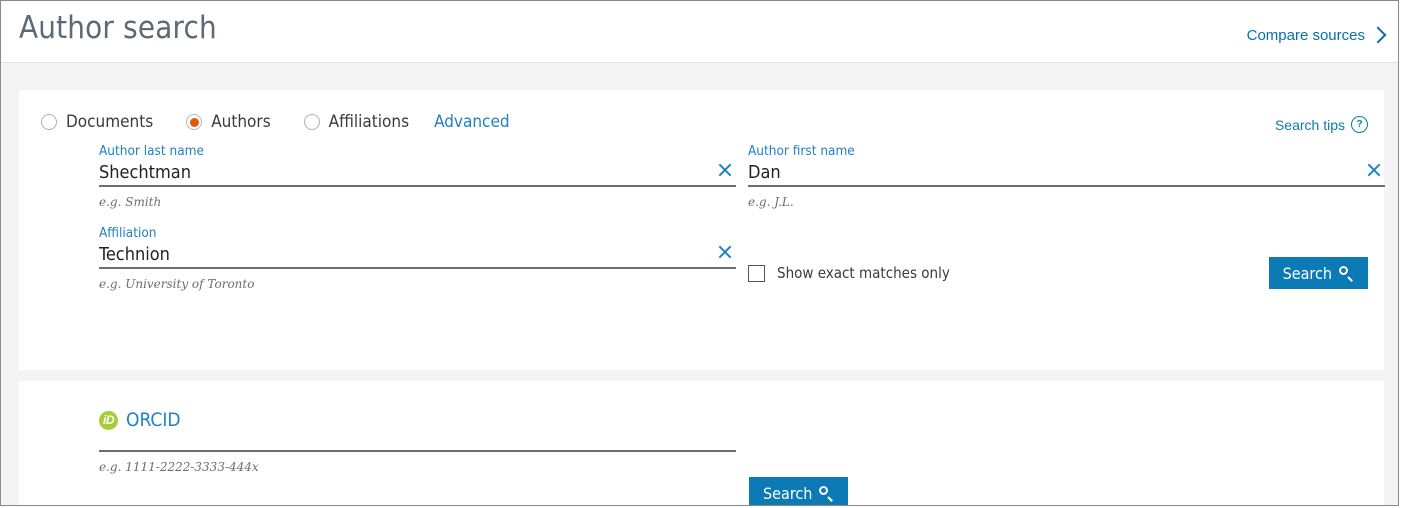 The image size is (1401, 508). Describe the element at coordinates (1309, 124) in the screenshot. I see `search-tips-label: Search tips` at that location.